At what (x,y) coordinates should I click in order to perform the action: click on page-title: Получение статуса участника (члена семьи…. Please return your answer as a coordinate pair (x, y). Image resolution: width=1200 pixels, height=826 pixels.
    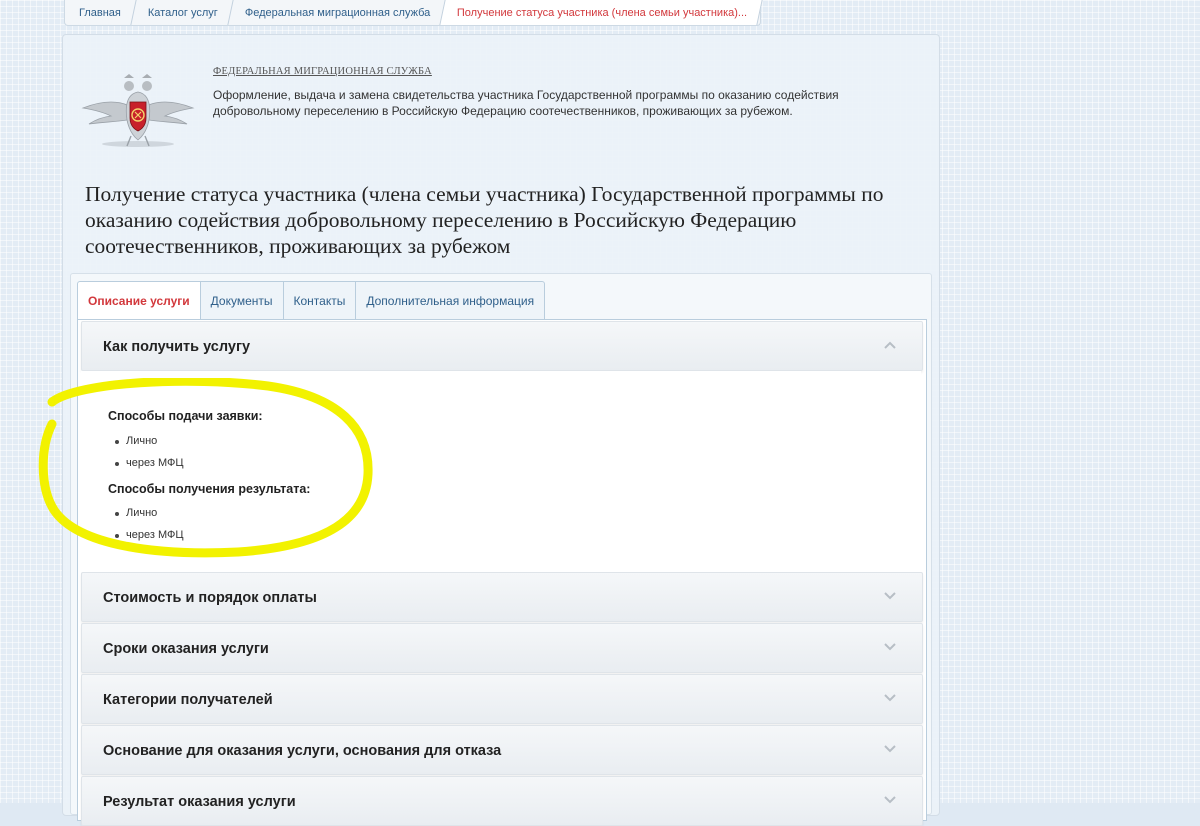
    Looking at the image, I should click on (484, 220).